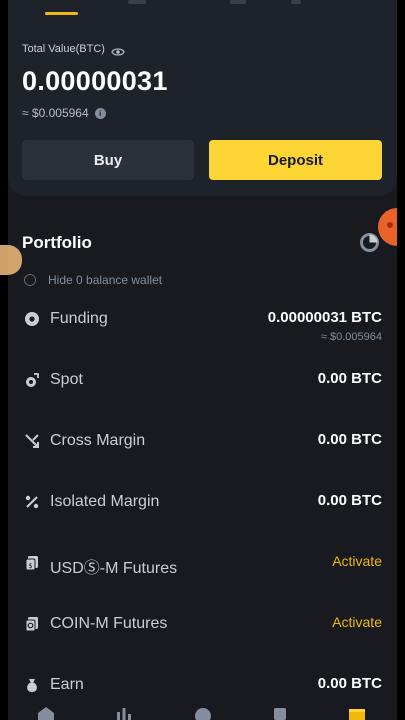 Image resolution: width=405 pixels, height=720 pixels. Describe the element at coordinates (202, 452) in the screenshot. I see `account-row-cross-margin: Cross Margin 0.00 BTC` at that location.